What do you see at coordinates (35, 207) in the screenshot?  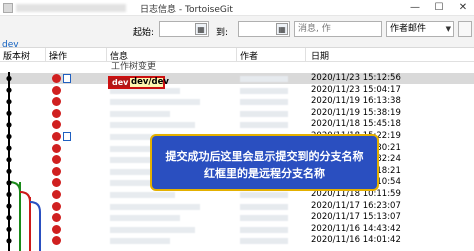 I see `graph-line-blue-merge` at bounding box center [35, 207].